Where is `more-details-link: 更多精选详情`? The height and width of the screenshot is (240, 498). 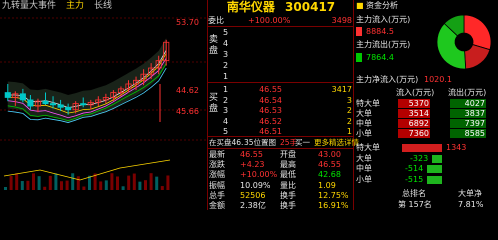 more-details-link: 更多精选详情 is located at coordinates (336, 142).